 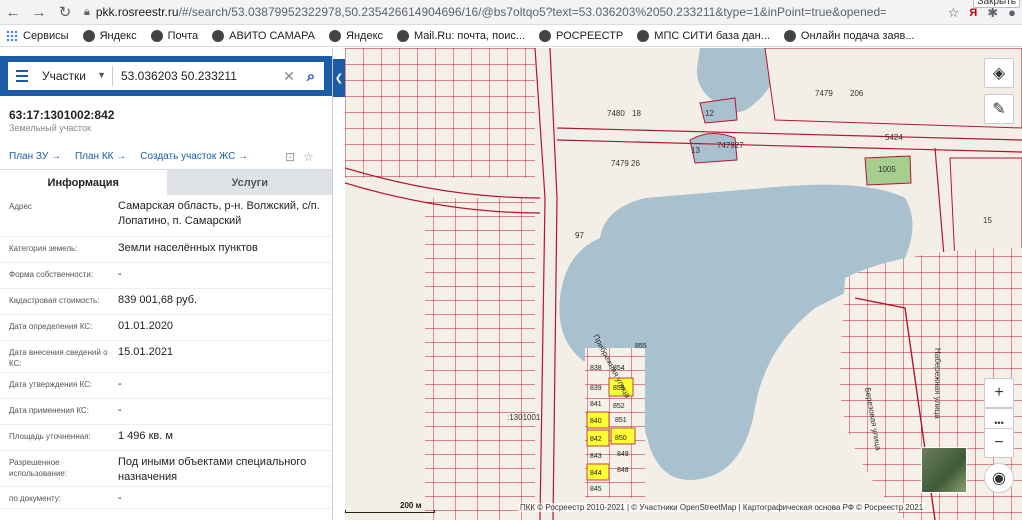 What do you see at coordinates (999, 109) in the screenshot?
I see `ruler-icon: ✎` at bounding box center [999, 109].